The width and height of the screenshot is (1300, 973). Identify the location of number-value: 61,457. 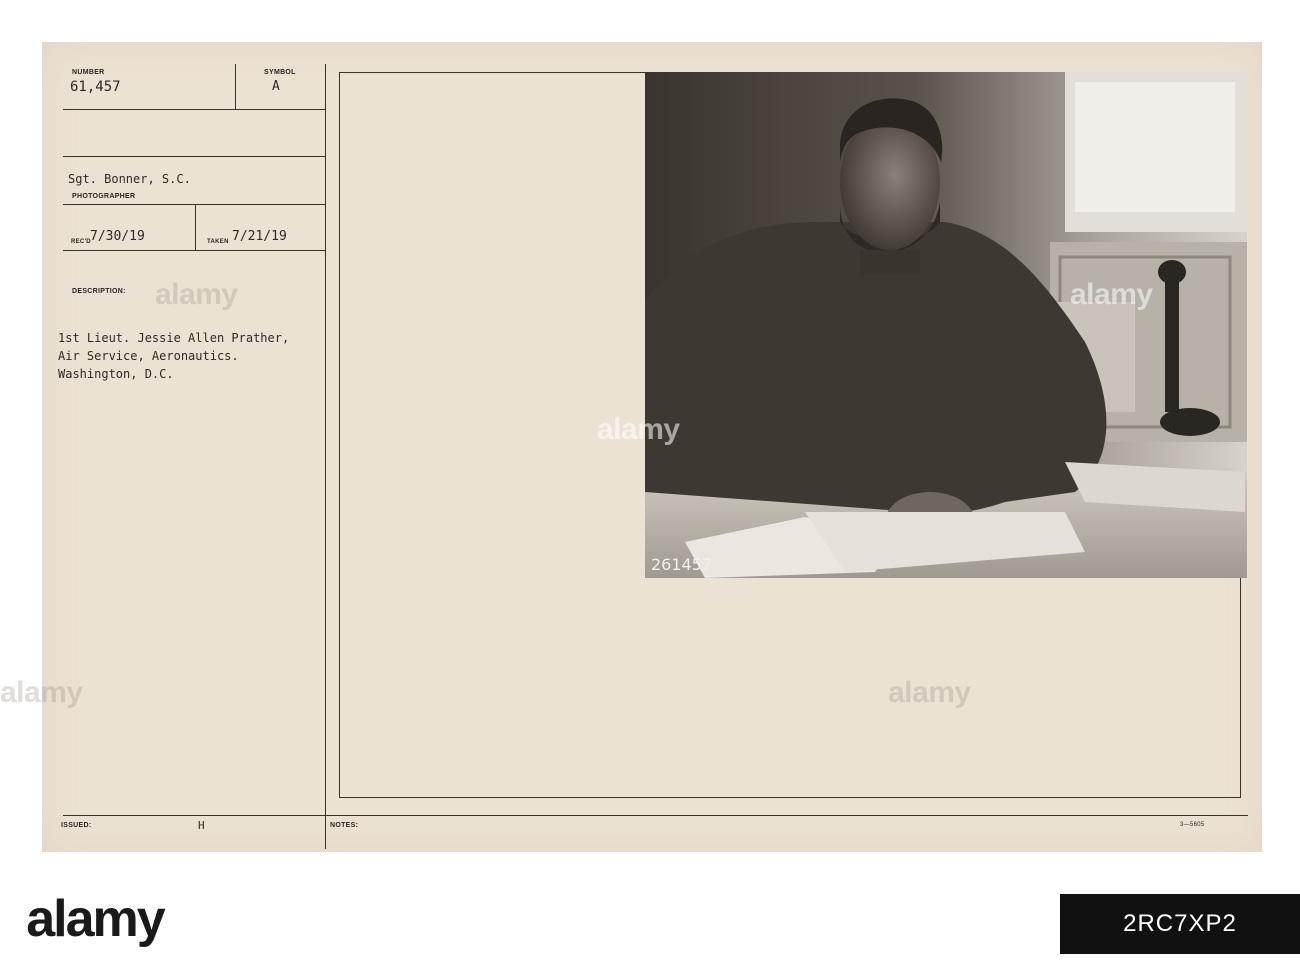
(95, 87).